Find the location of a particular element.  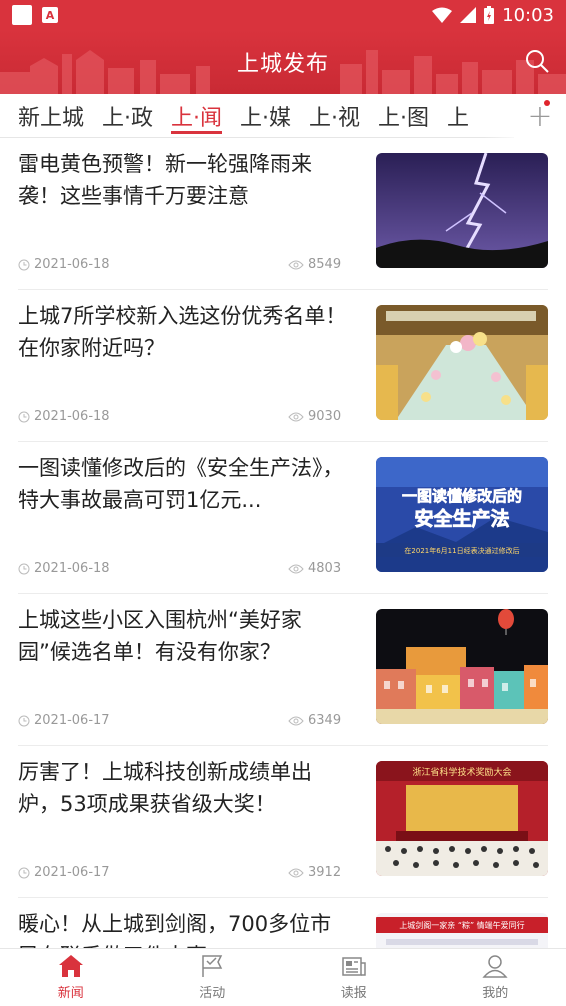

flag-icon is located at coordinates (212, 966).